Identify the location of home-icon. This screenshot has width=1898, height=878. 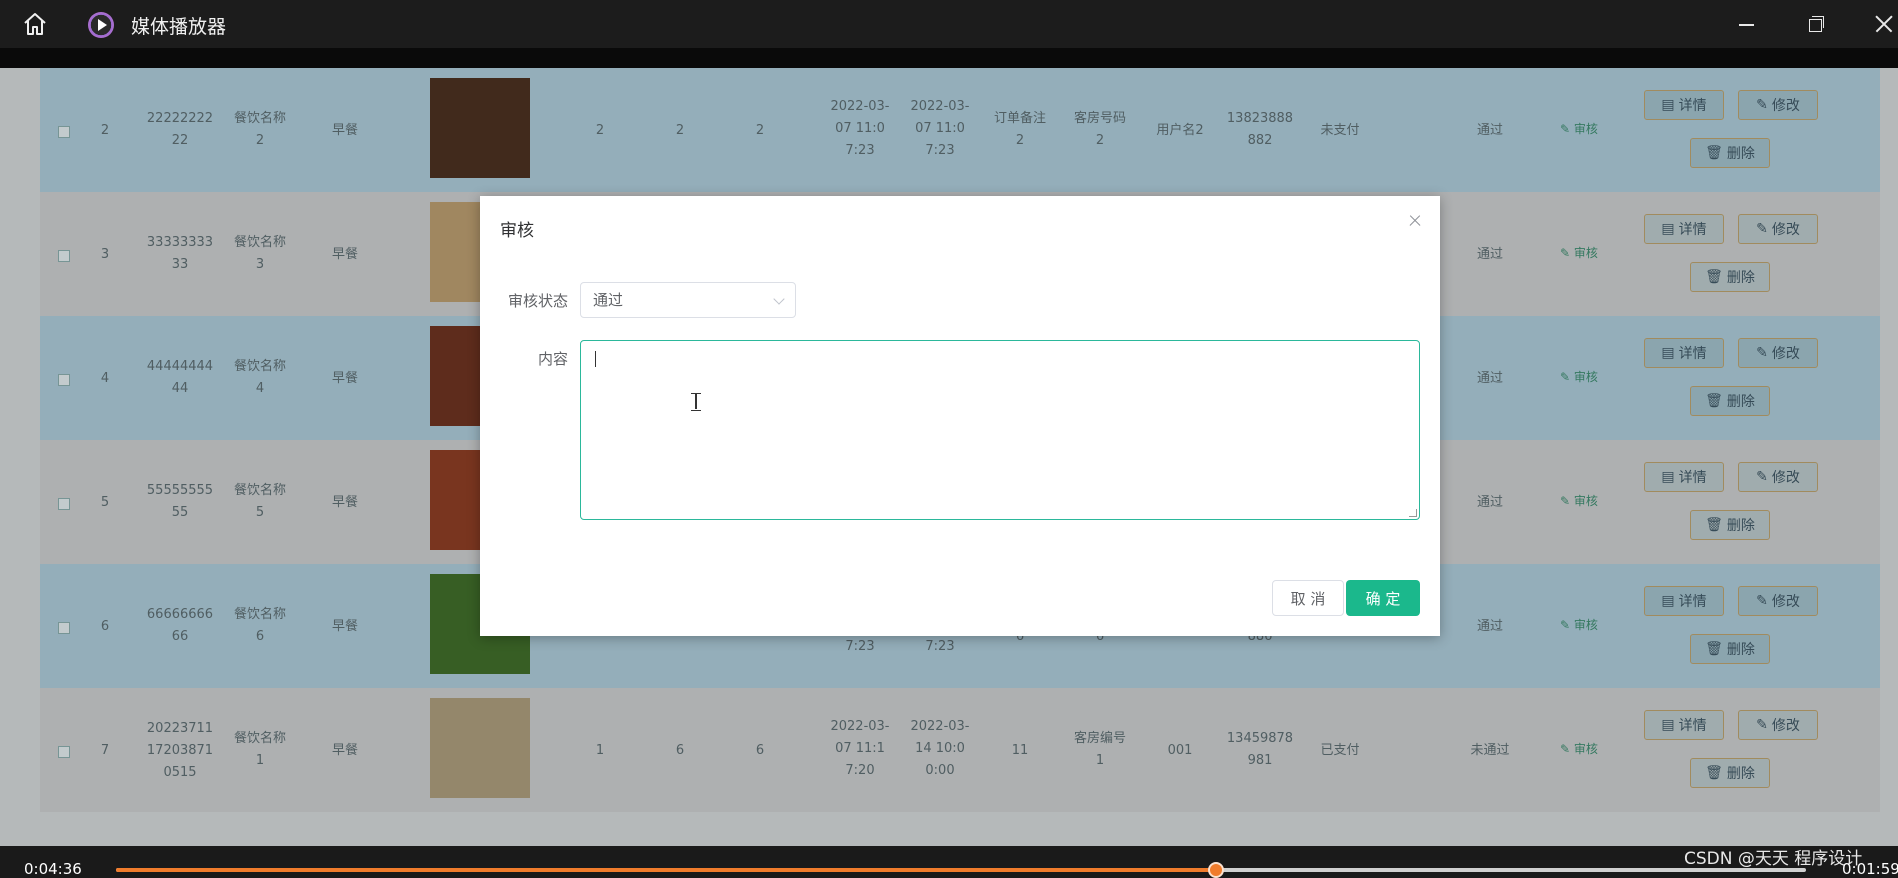
(35, 24).